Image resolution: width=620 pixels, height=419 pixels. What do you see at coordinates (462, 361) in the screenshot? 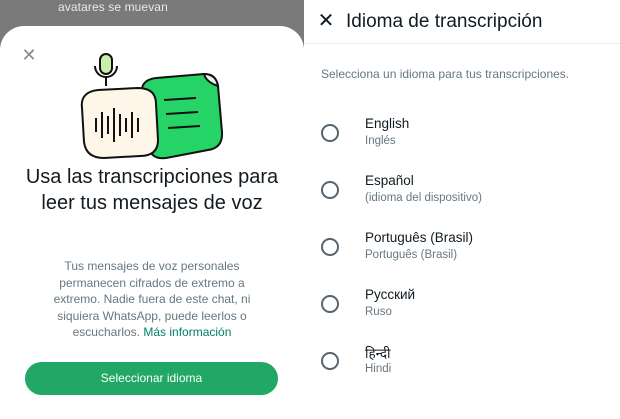
I see `language-option-hindi: हिन्दी Hindi` at bounding box center [462, 361].